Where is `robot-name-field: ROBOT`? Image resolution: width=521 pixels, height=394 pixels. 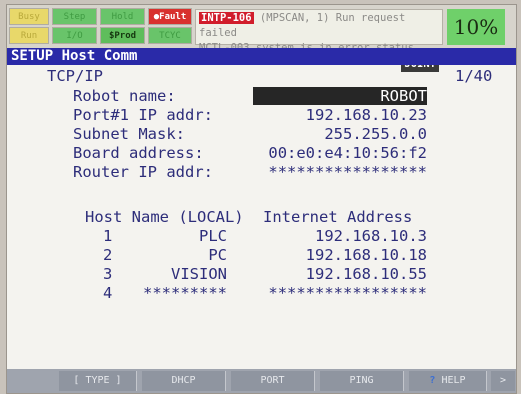 robot-name-field: ROBOT is located at coordinates (340, 96).